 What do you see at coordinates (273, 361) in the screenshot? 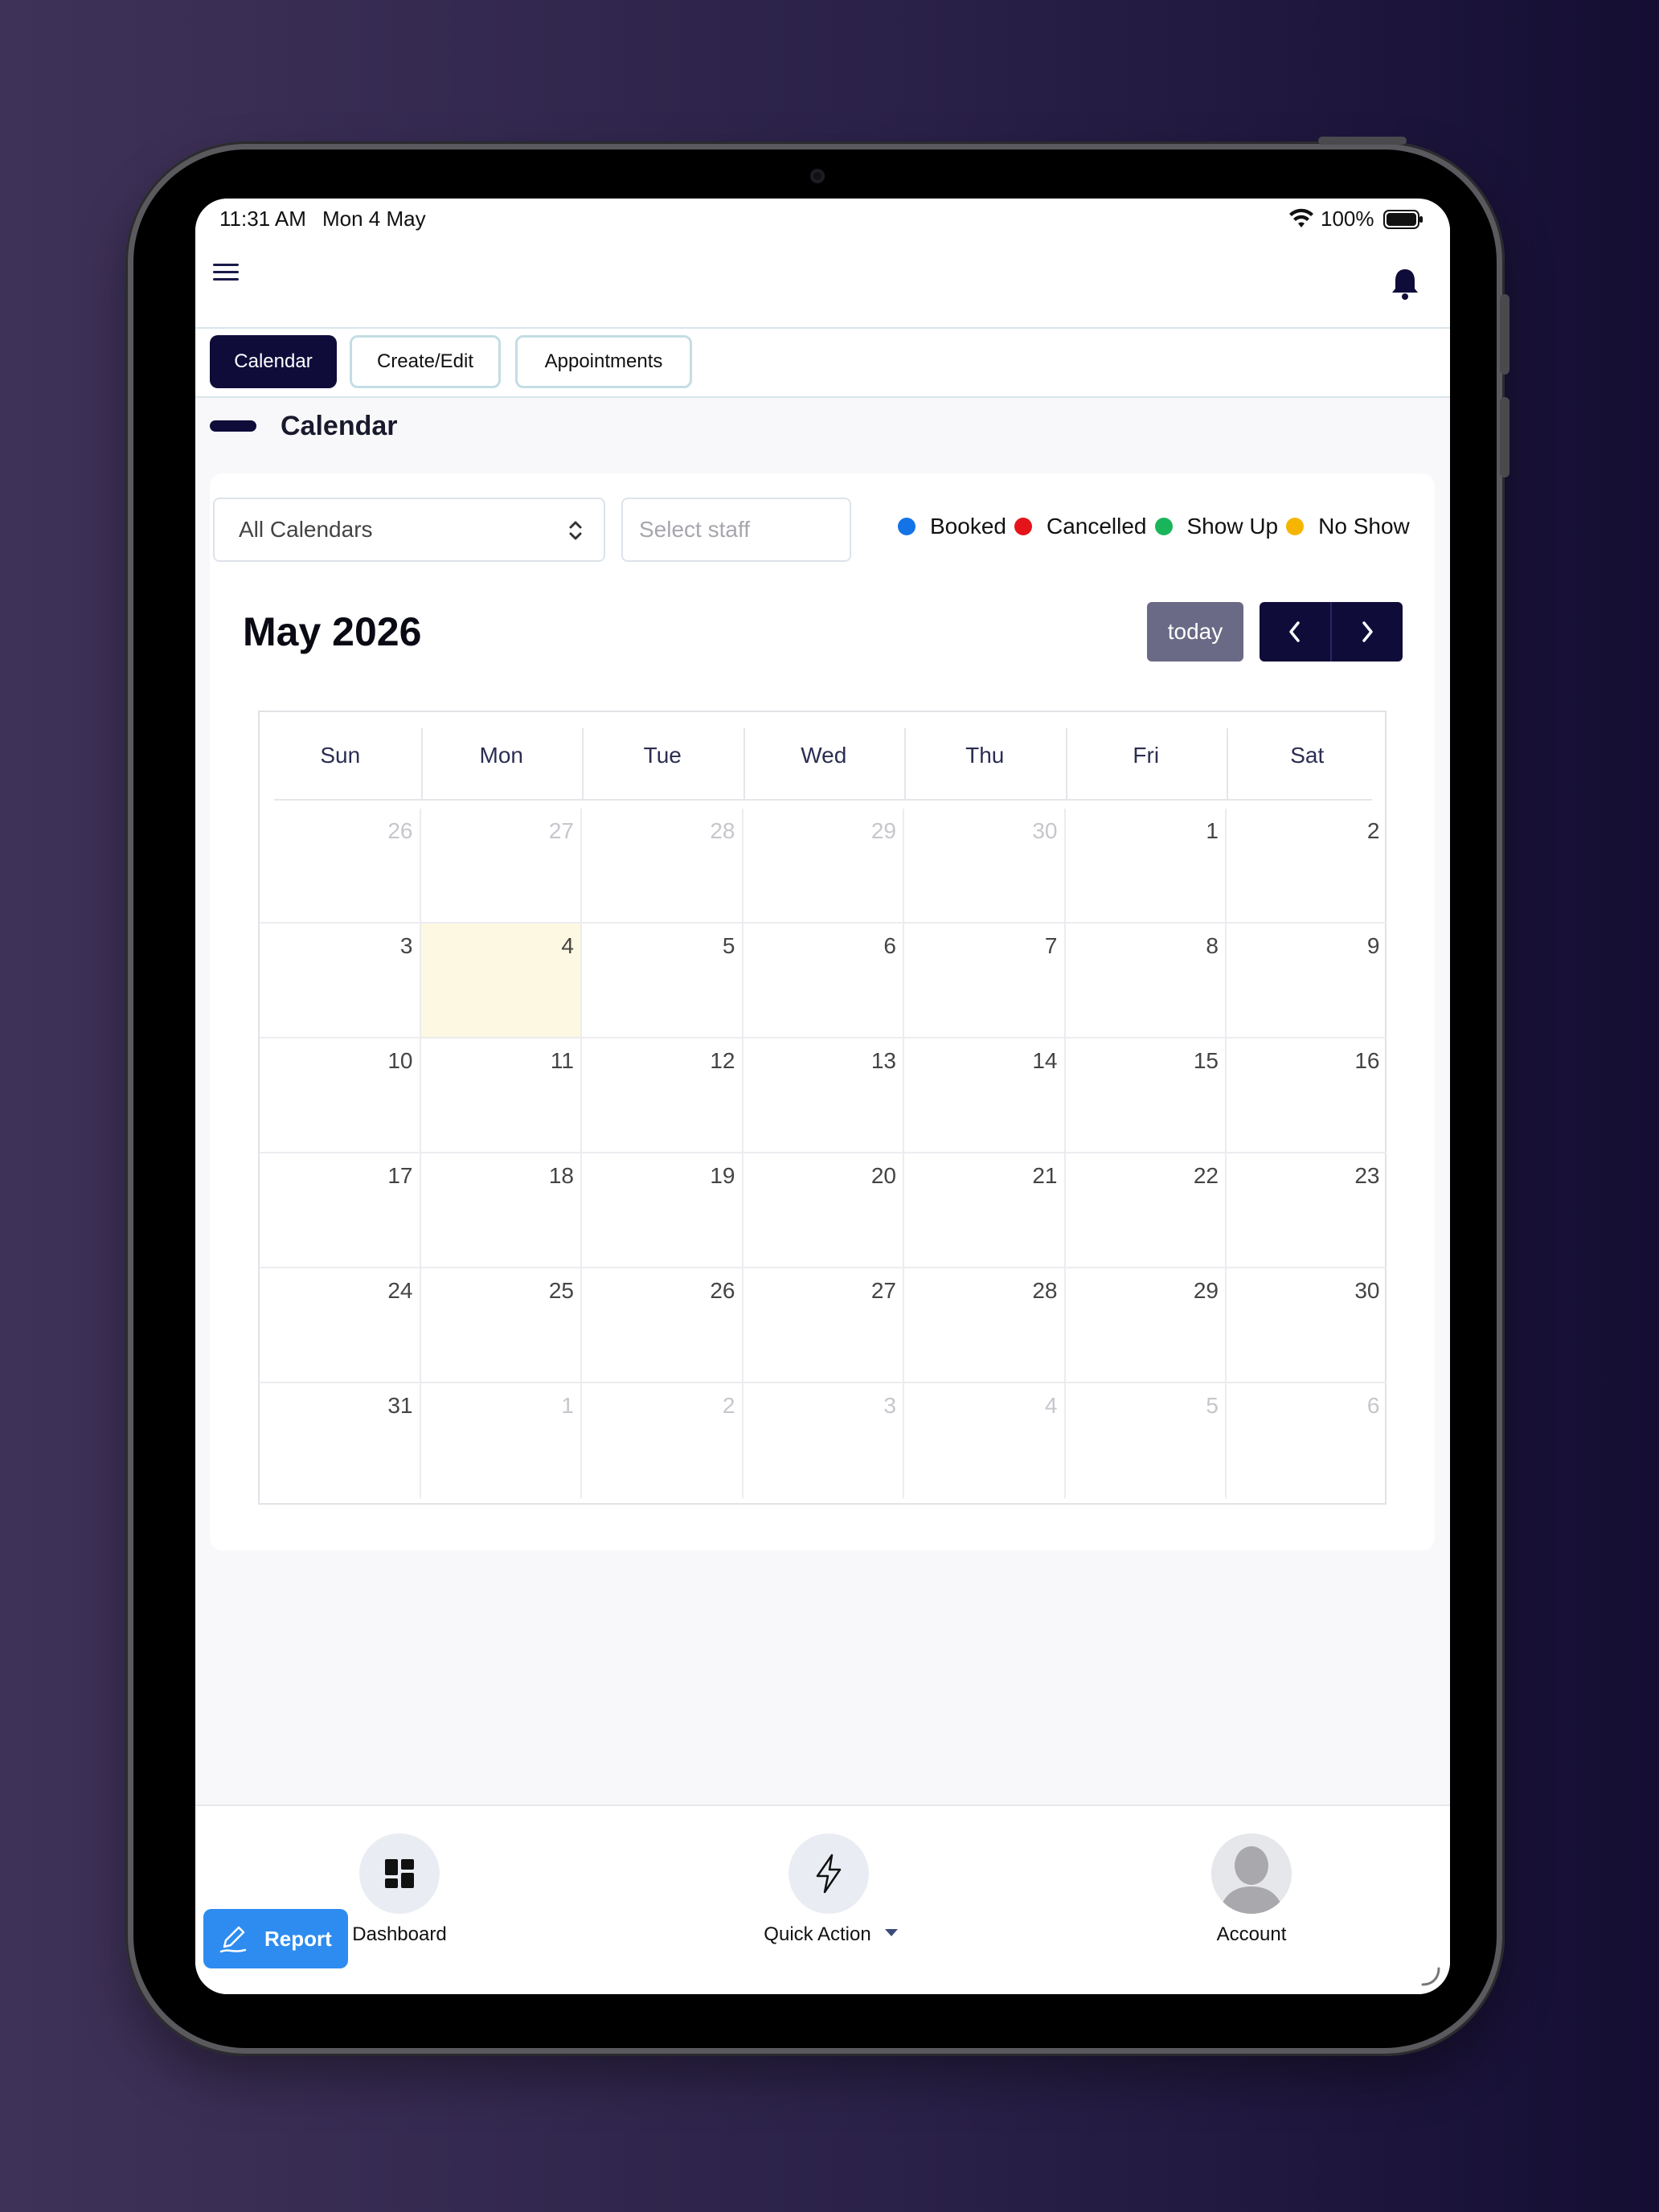
I see `tab-calendar: Calendar` at bounding box center [273, 361].